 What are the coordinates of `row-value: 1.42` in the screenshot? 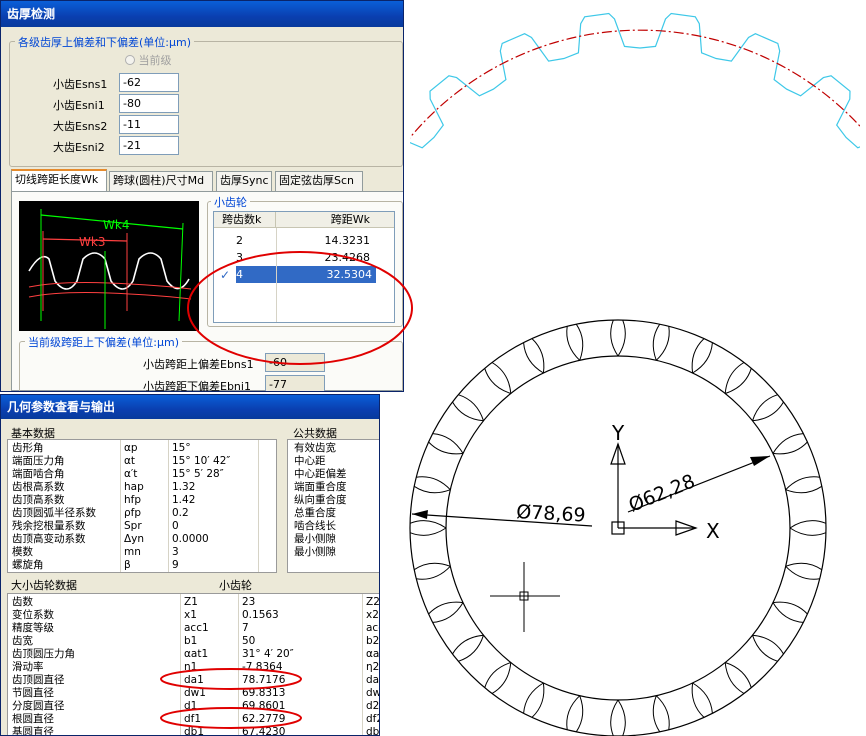 It's located at (184, 500).